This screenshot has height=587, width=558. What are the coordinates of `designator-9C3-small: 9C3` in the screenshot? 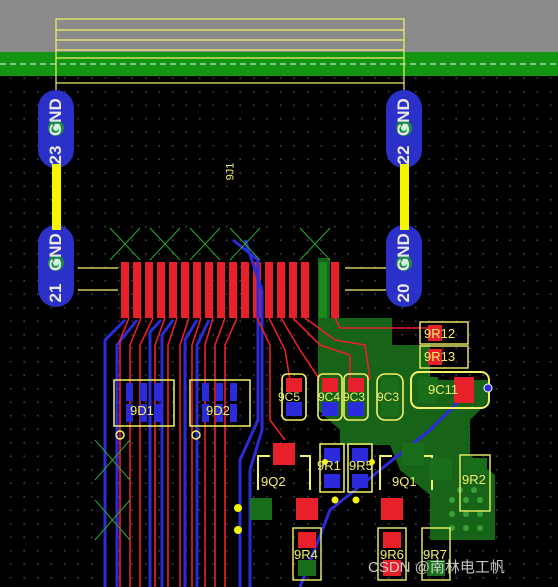 It's located at (354, 397).